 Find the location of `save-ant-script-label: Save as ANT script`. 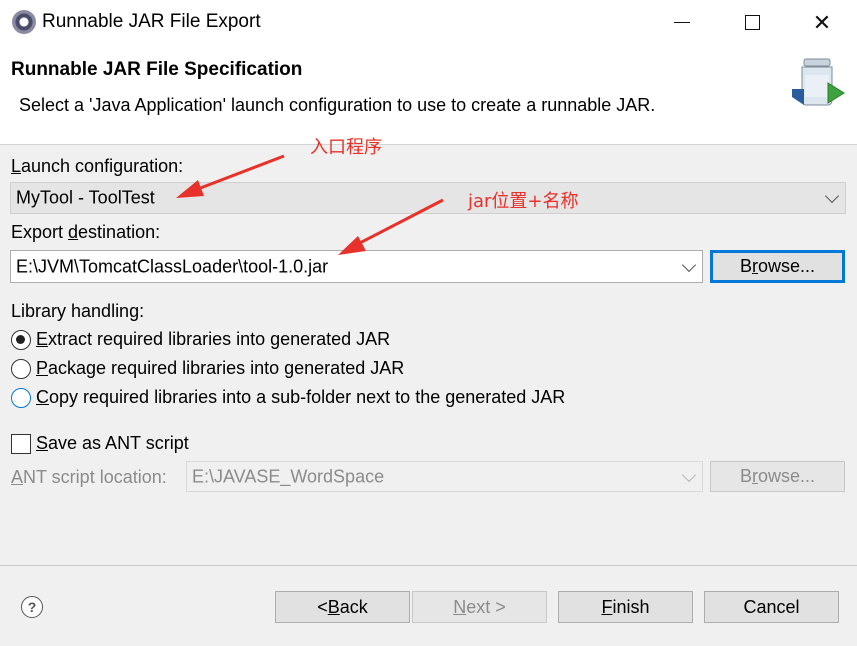

save-ant-script-label: Save as ANT script is located at coordinates (112, 443).